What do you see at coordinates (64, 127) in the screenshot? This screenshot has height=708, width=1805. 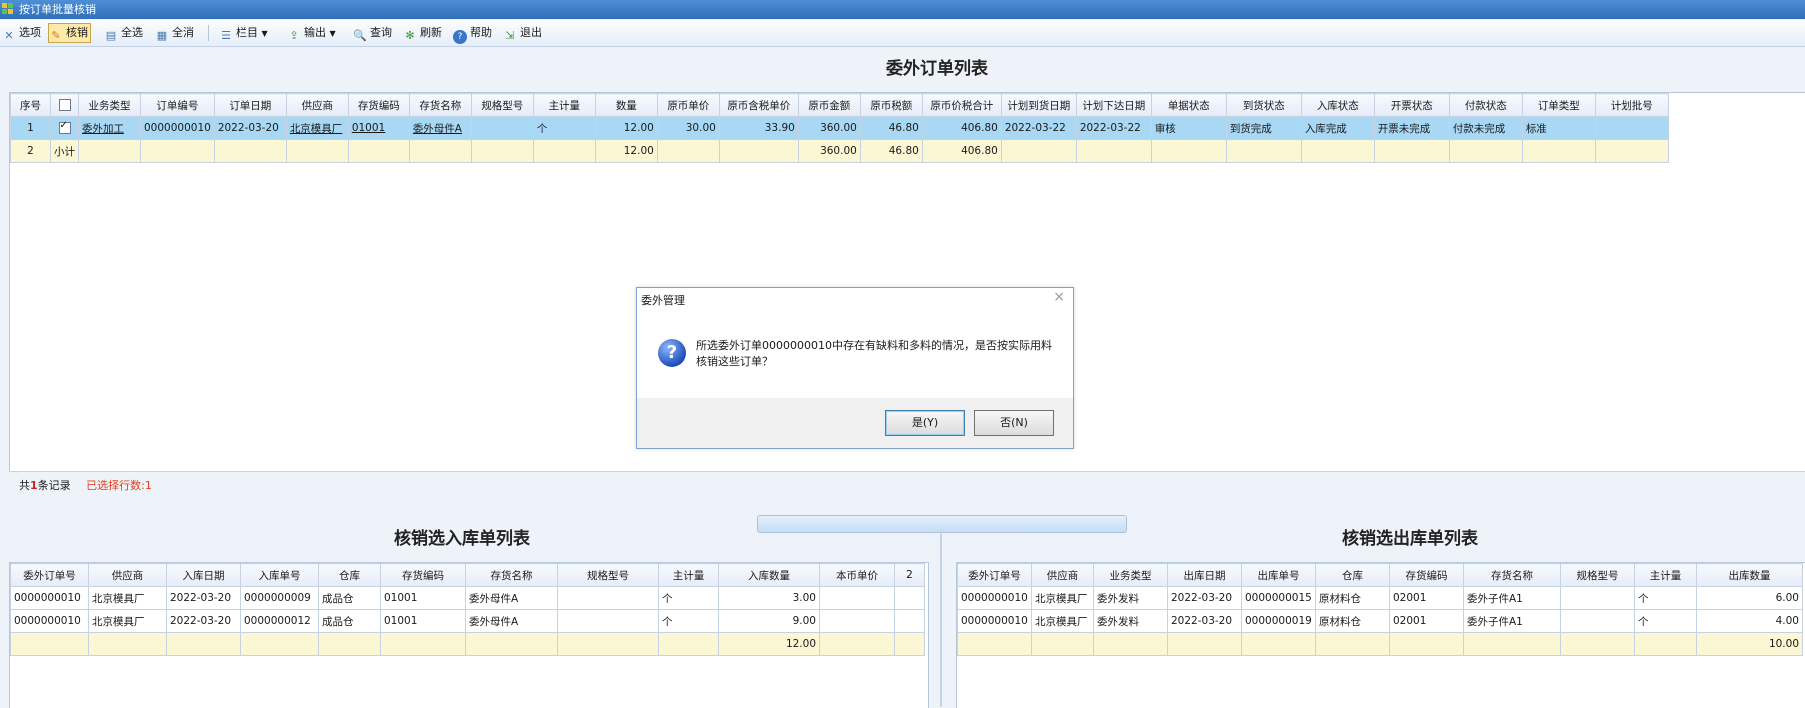 I see `row-checkbox` at bounding box center [64, 127].